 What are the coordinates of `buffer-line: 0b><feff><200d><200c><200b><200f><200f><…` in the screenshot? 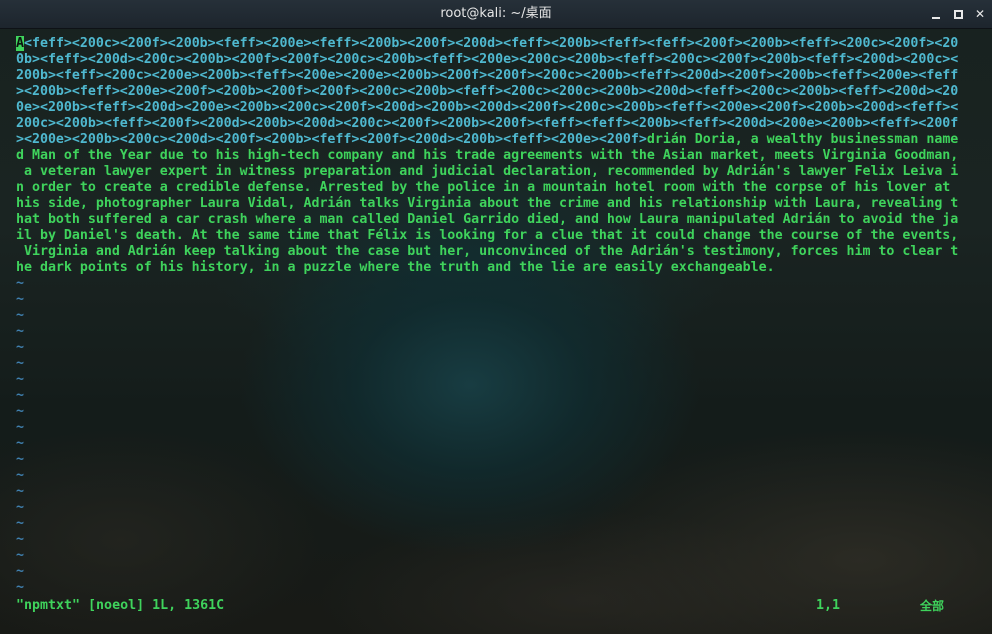 It's located at (487, 59).